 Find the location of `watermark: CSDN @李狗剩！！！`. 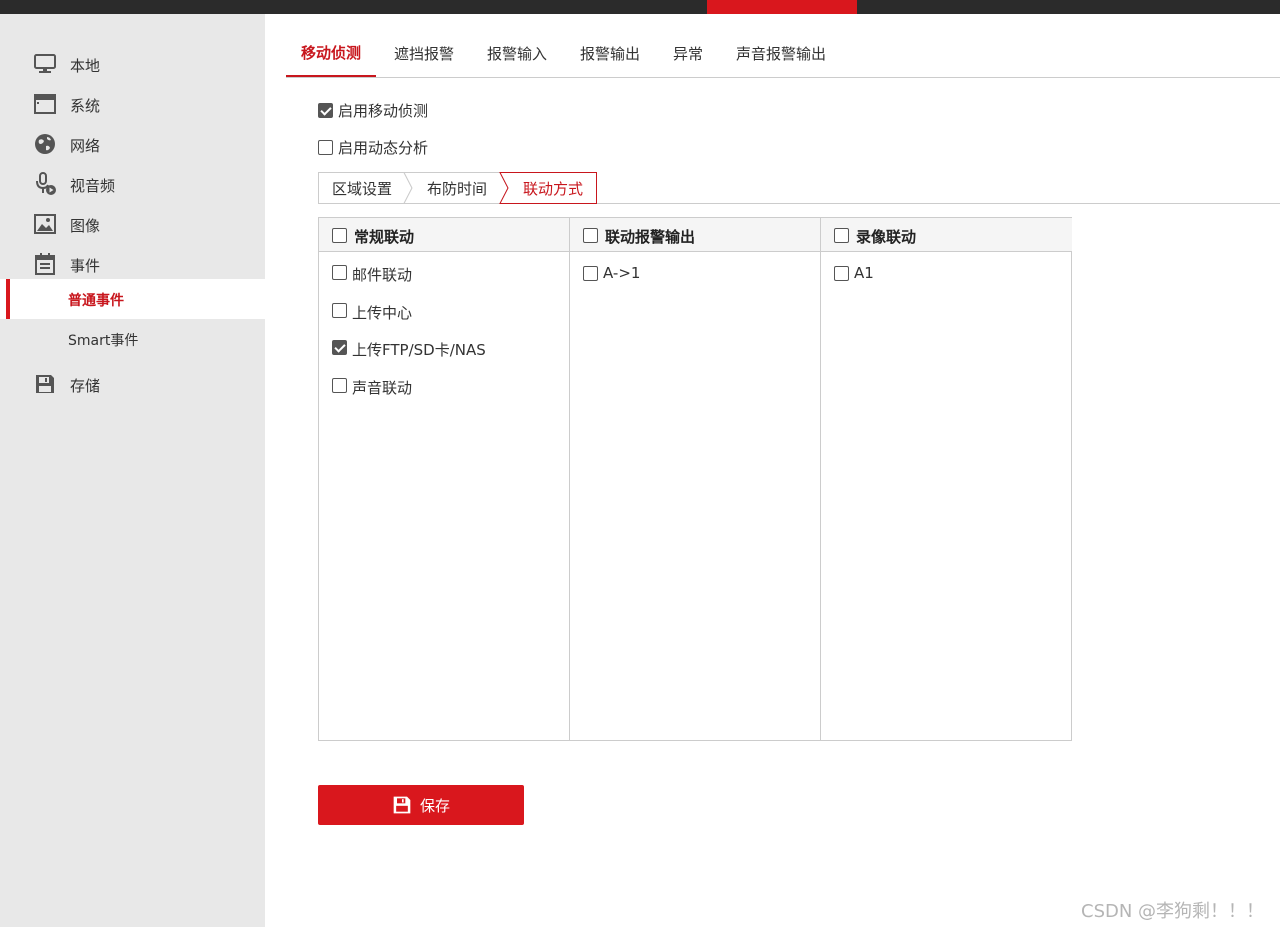

watermark: CSDN @李狗剩！！！ is located at coordinates (1173, 911).